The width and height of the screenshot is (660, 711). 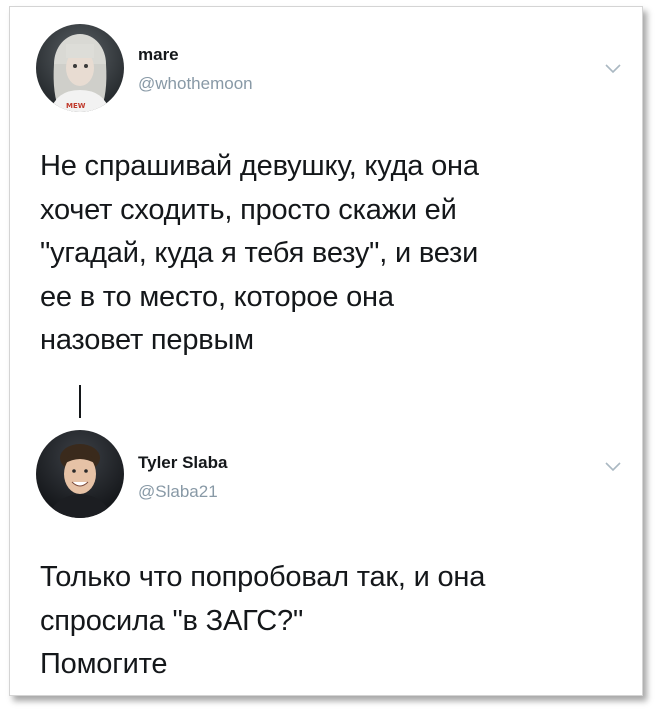 I want to click on svg-text: MEW, so click(x=76, y=106).